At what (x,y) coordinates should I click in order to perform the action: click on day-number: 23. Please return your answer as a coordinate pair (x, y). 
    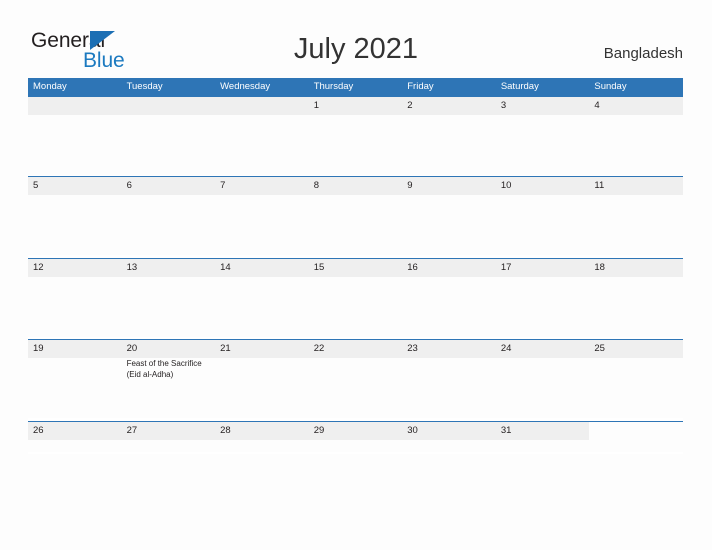
    Looking at the image, I should click on (412, 348).